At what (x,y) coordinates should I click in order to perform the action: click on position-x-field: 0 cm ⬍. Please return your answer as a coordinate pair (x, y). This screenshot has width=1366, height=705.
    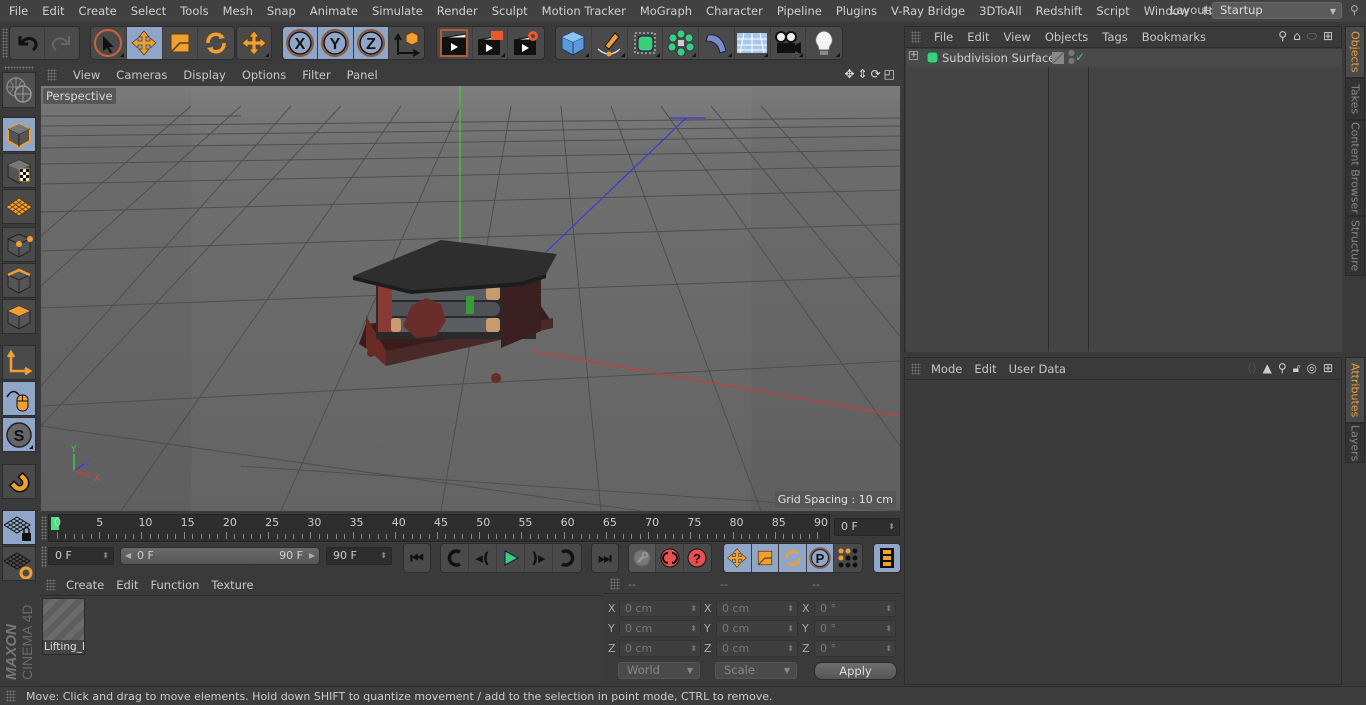
    Looking at the image, I should click on (660, 608).